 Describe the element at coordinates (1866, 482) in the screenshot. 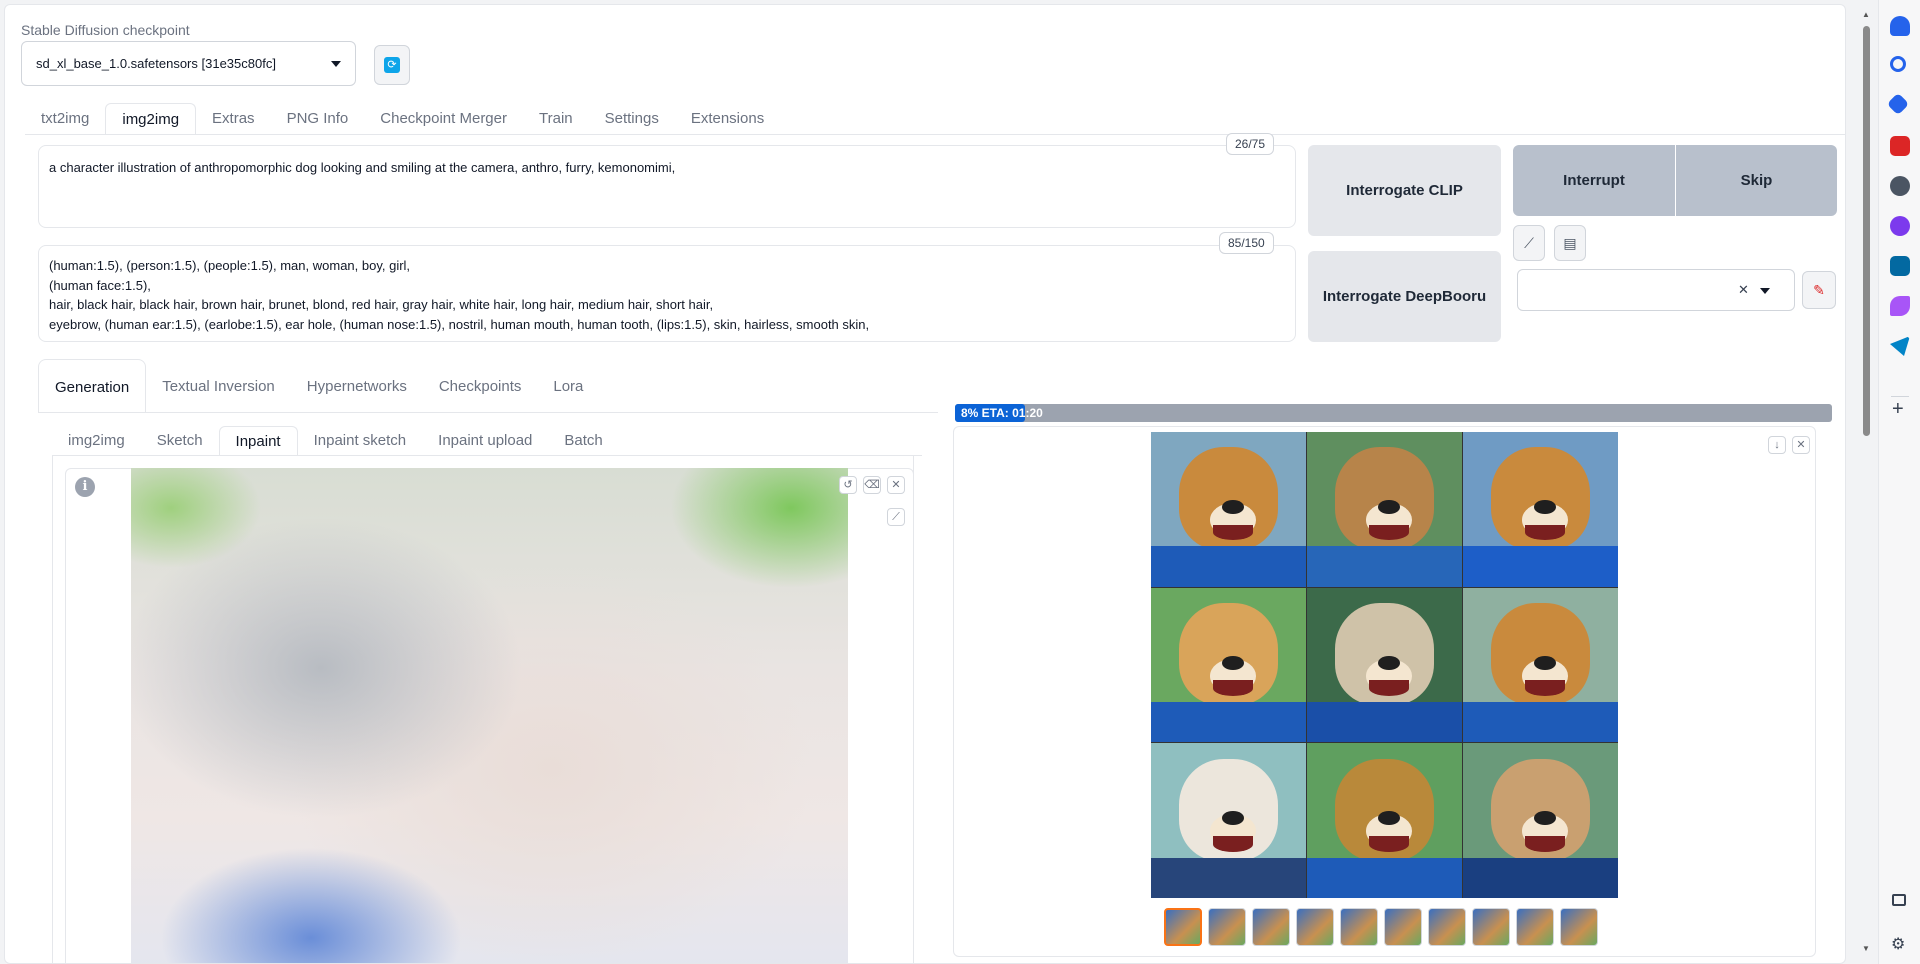

I see `page-scrollbar: ▲ ▼` at that location.